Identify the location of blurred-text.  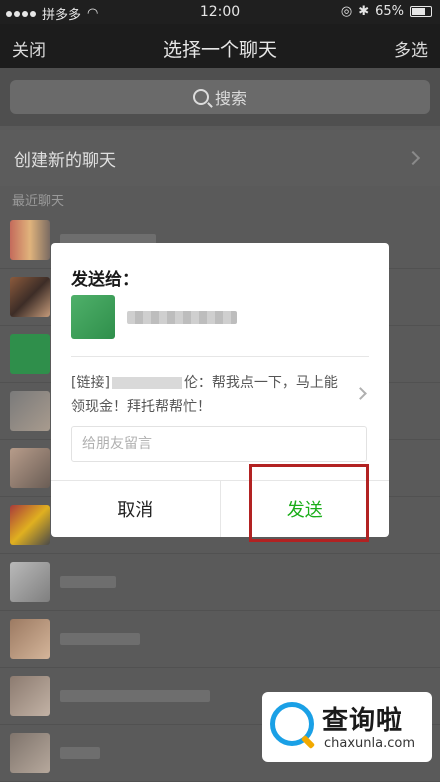
(146, 383).